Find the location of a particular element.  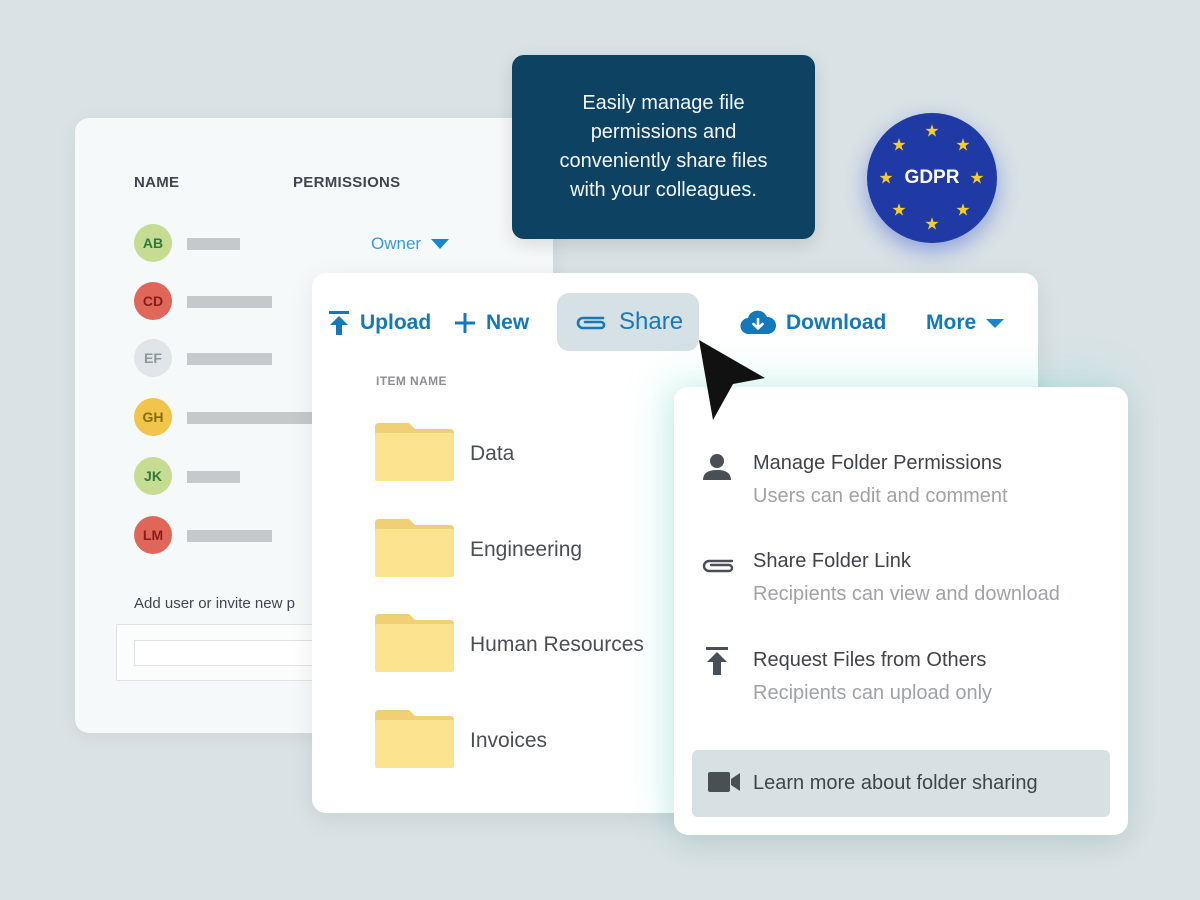

menu-item-subtitle: Users can edit and comment is located at coordinates (880, 496).